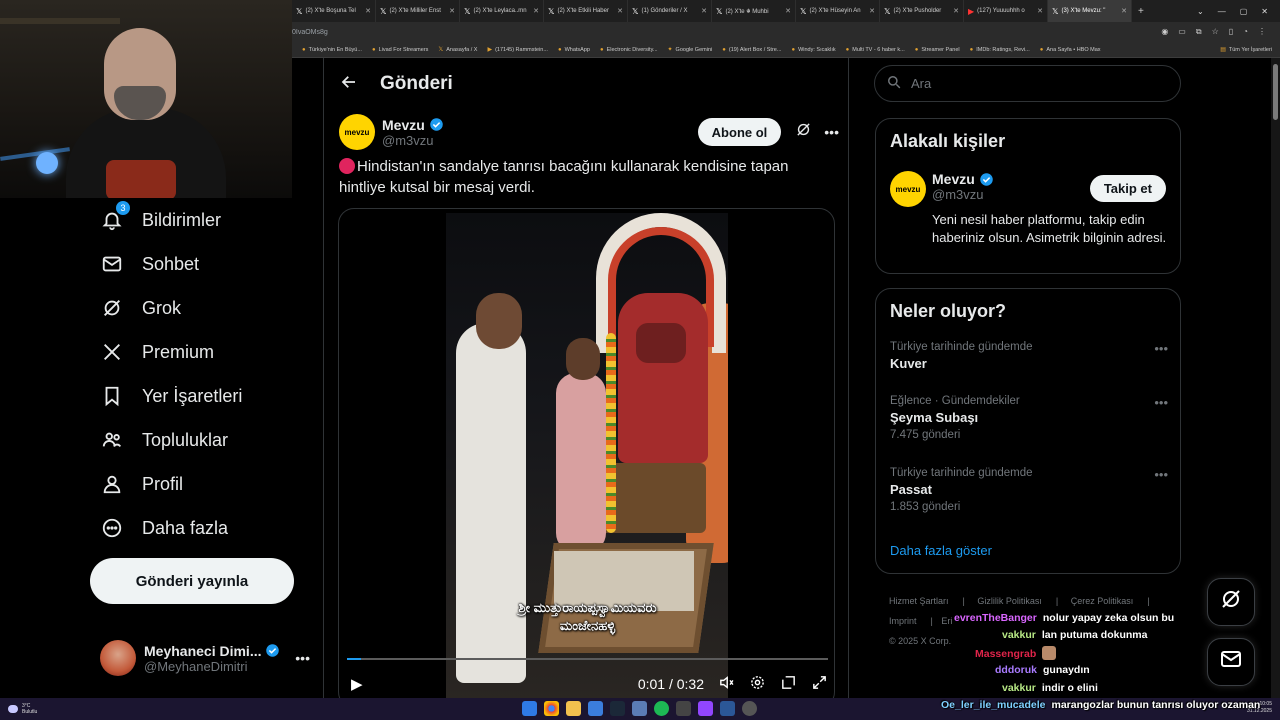  I want to click on search-input, so click(1031, 83).